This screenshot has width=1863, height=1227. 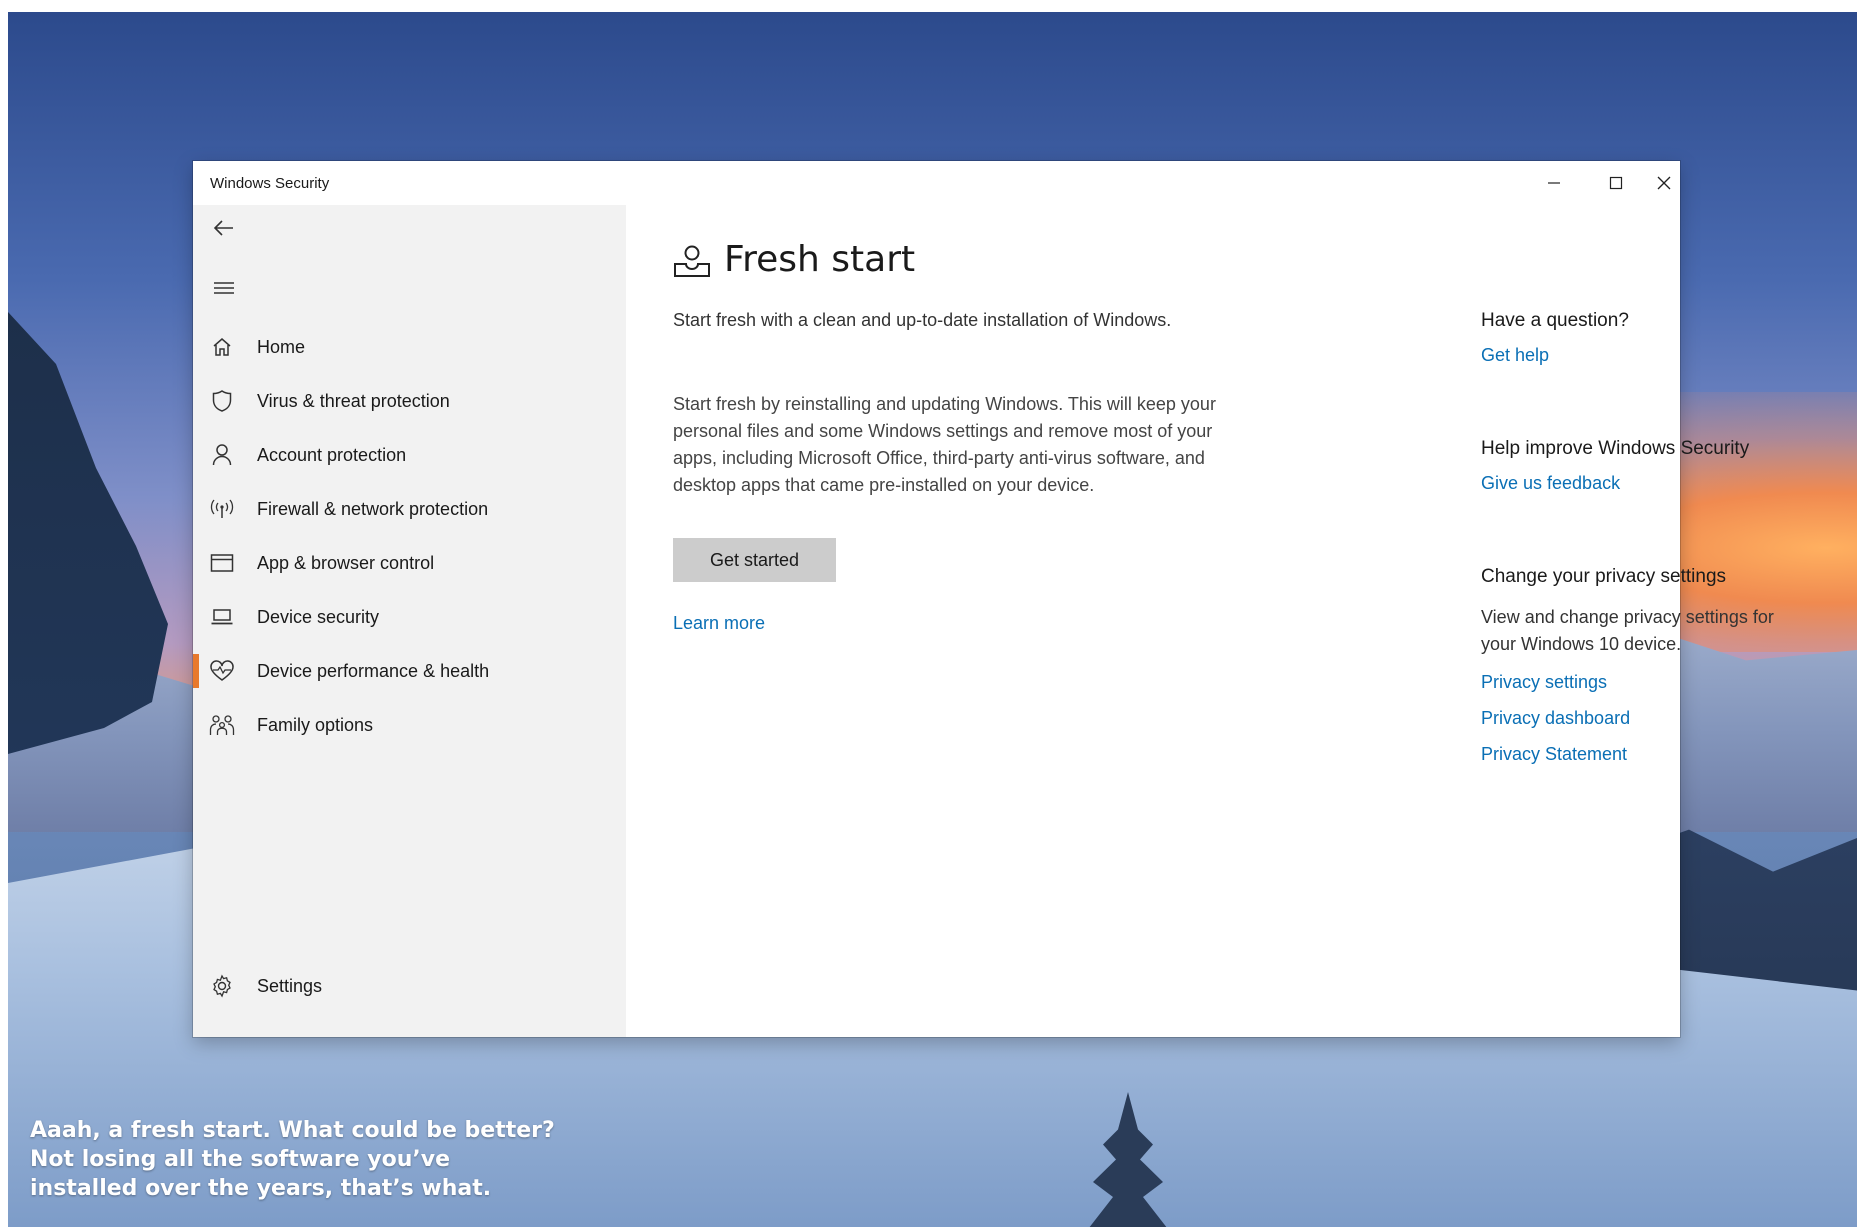 What do you see at coordinates (346, 562) in the screenshot?
I see `sidebar-item-label: App & browser control` at bounding box center [346, 562].